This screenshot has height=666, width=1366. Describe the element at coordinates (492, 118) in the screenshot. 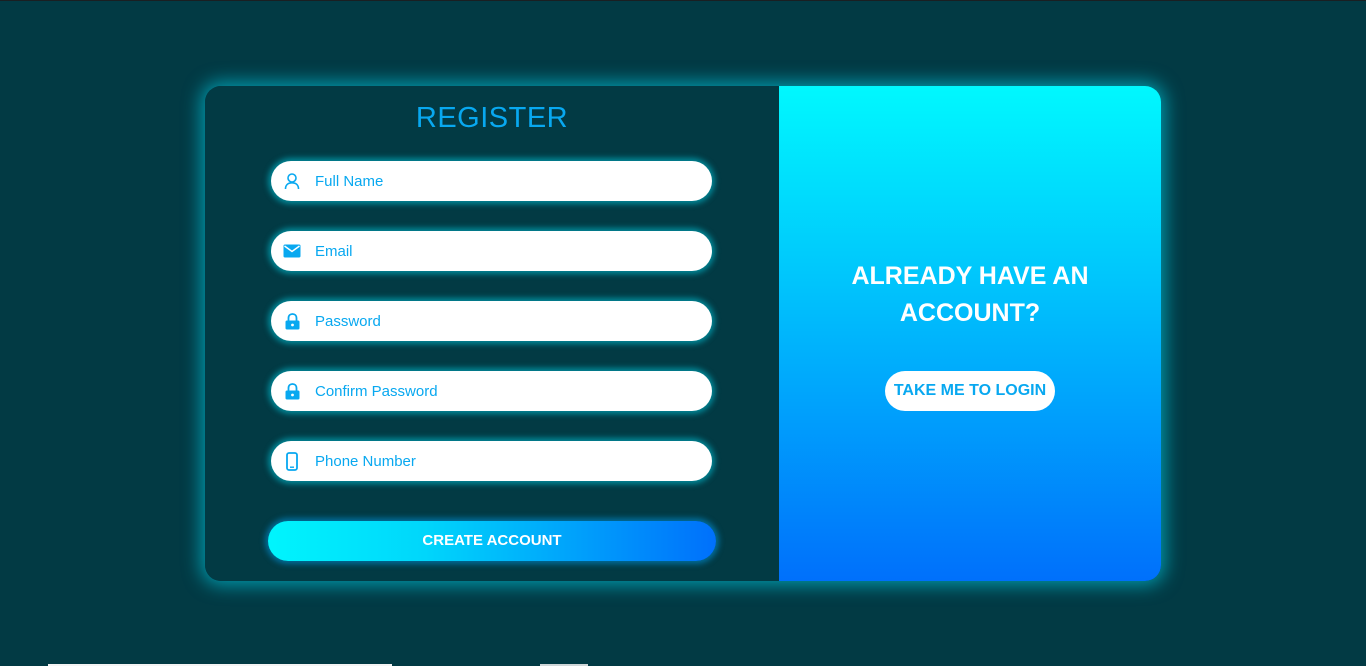

I see `register-title: REGISTER` at that location.